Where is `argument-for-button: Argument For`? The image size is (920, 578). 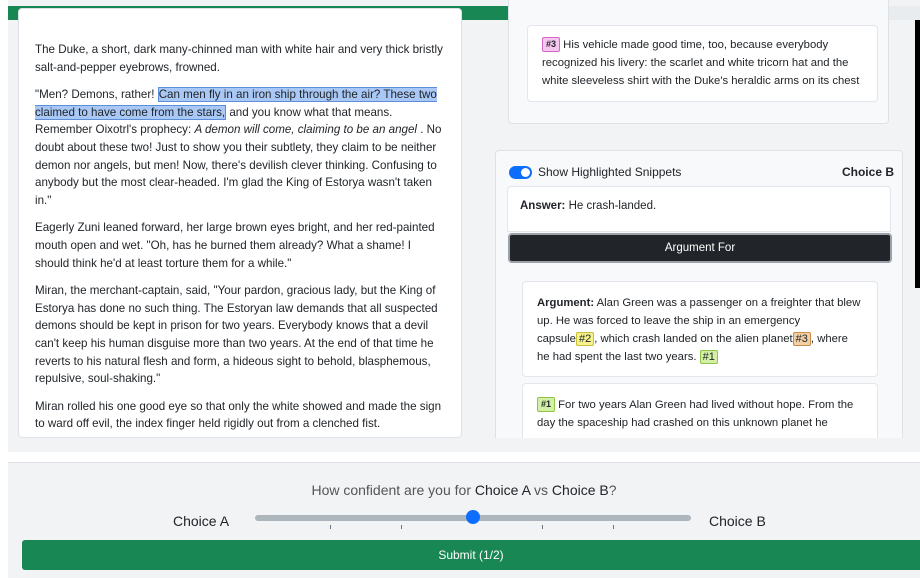
argument-for-button: Argument For is located at coordinates (700, 248).